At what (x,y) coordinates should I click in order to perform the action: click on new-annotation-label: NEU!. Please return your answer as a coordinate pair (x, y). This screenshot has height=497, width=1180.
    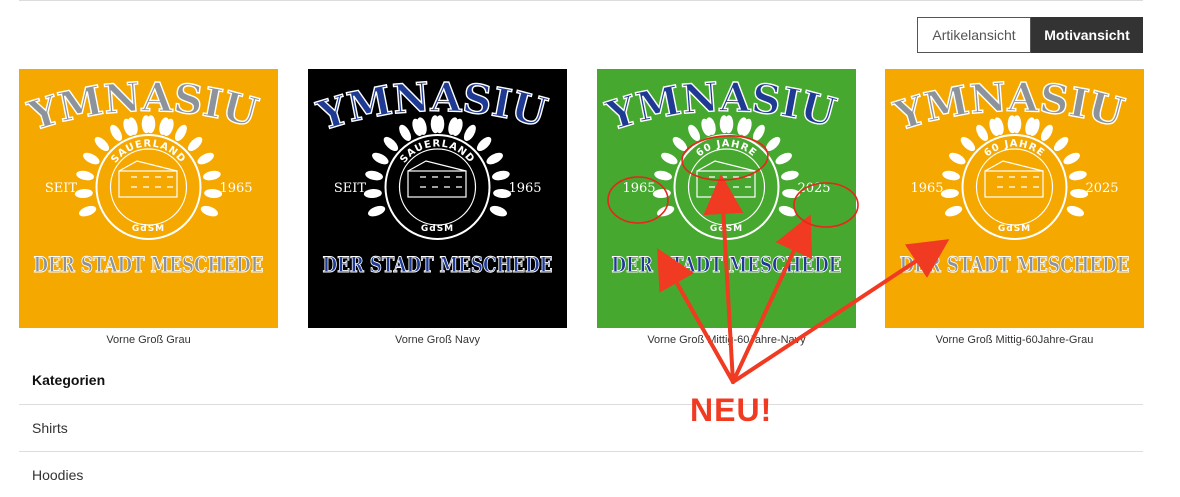
    Looking at the image, I should click on (731, 410).